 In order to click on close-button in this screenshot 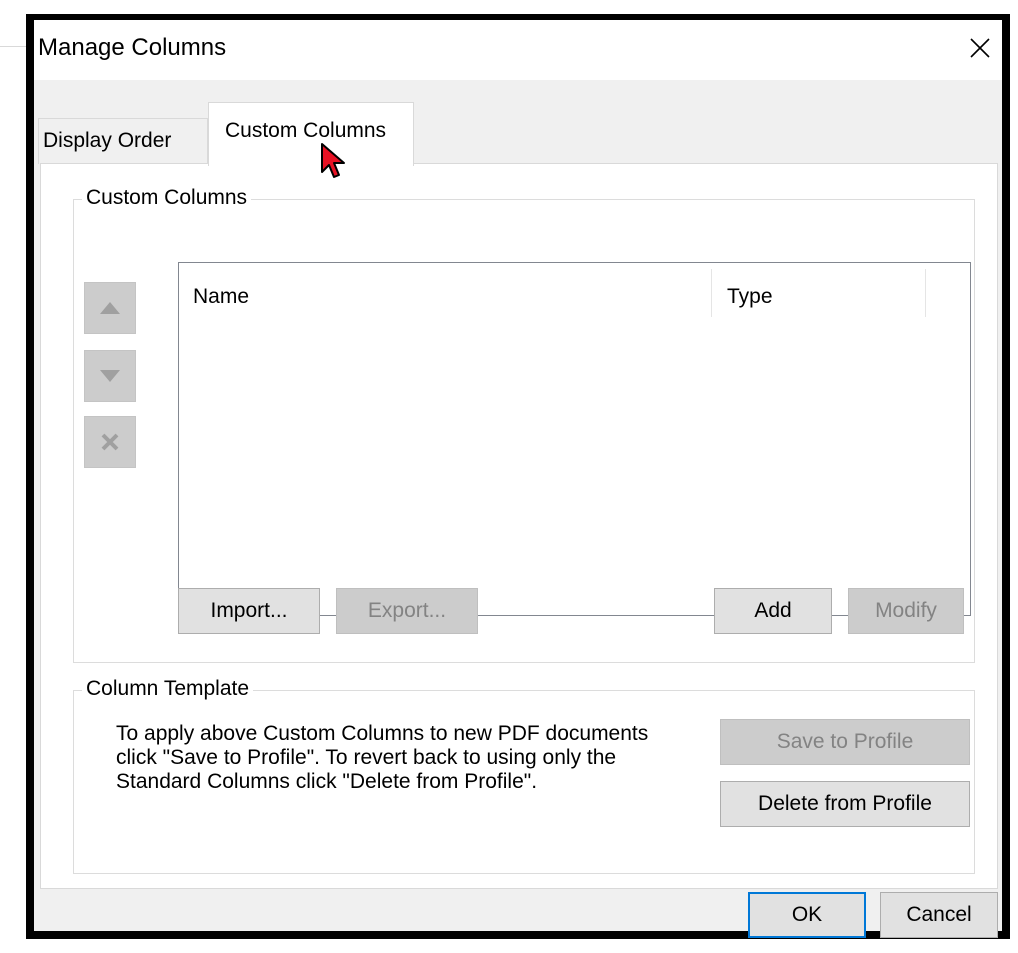, I will do `click(980, 48)`.